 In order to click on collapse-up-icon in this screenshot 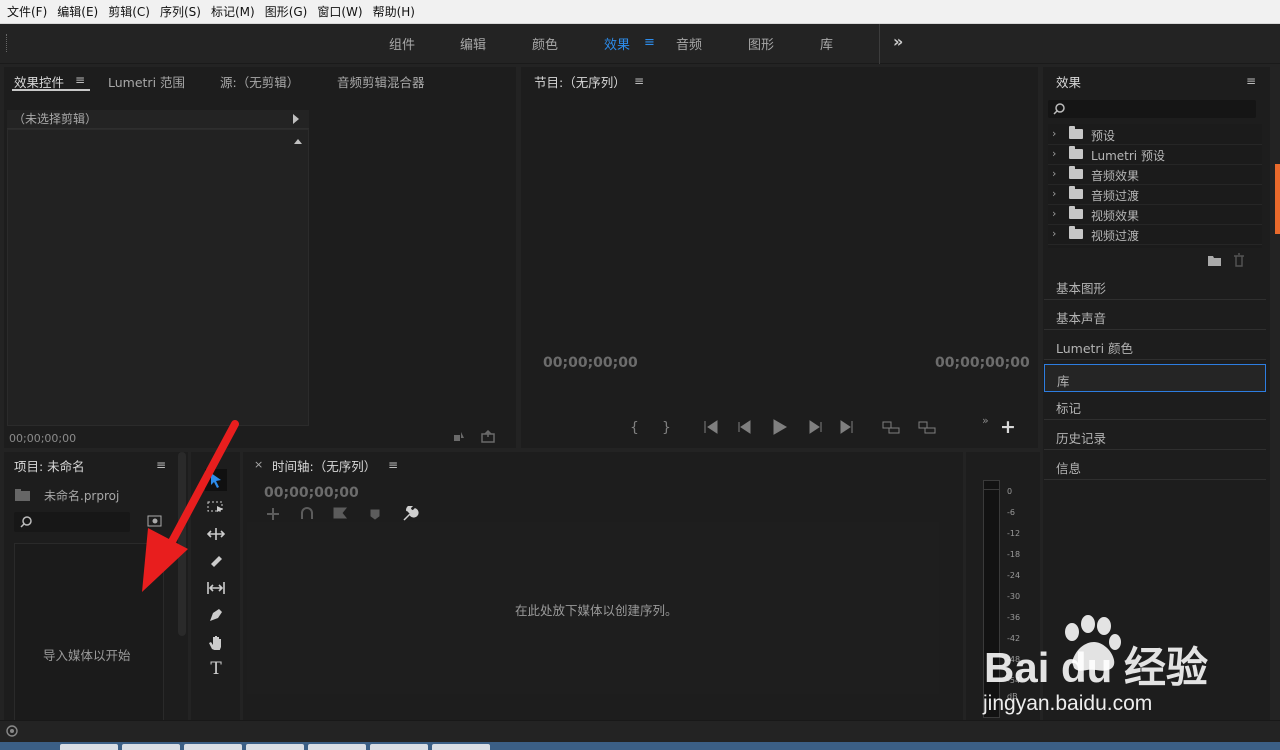, I will do `click(298, 141)`.